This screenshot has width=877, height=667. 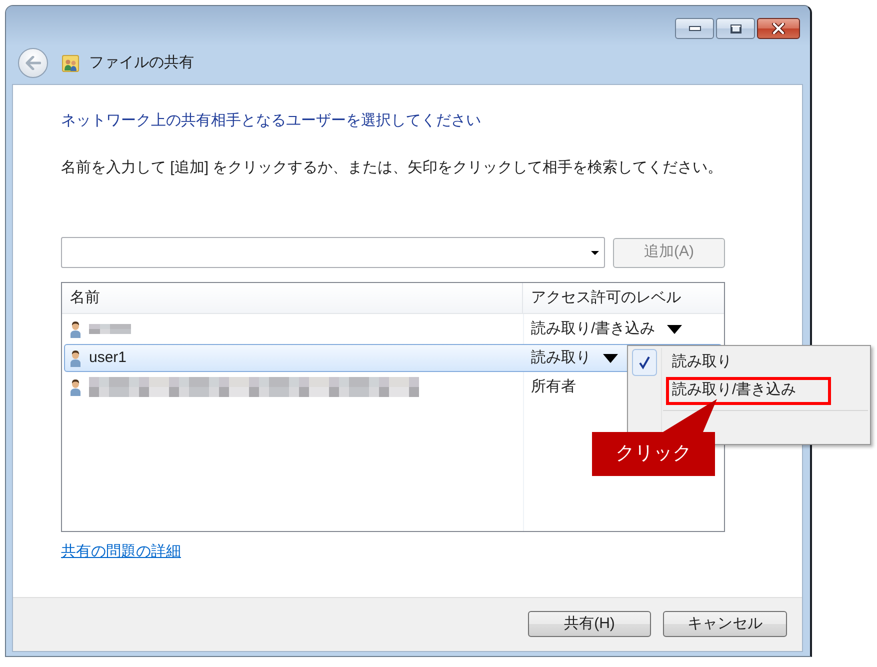 What do you see at coordinates (392, 168) in the screenshot?
I see `instruction-text: 名前を入力して [追加] をクリックするか、または、矢印をクリックして相手を検索してください。` at bounding box center [392, 168].